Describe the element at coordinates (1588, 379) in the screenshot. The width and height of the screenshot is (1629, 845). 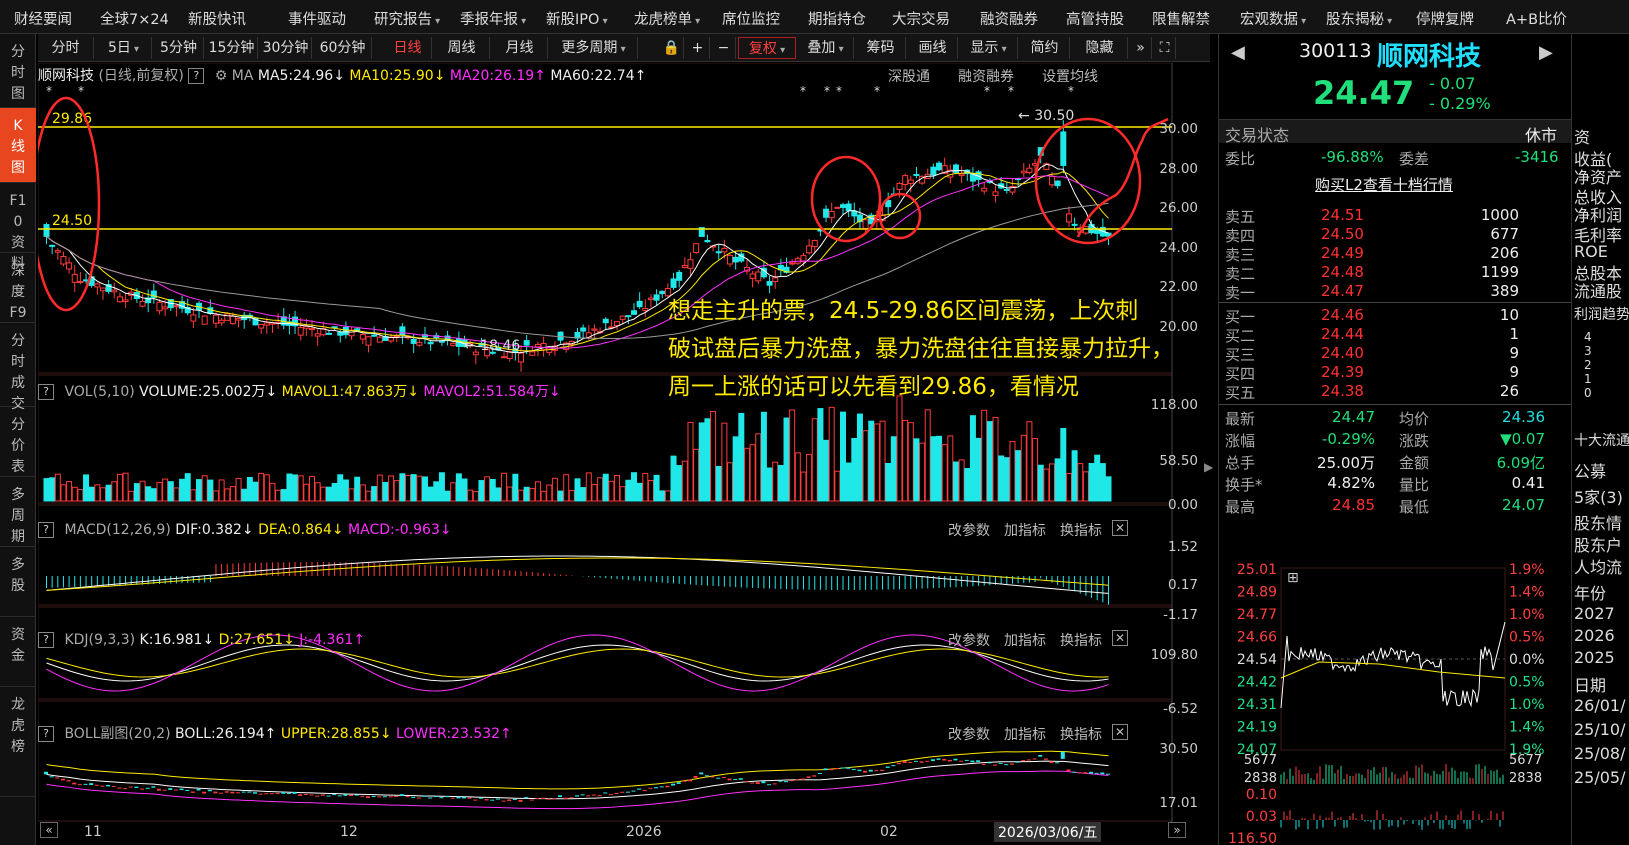
I see `f10-item-13: 1` at that location.